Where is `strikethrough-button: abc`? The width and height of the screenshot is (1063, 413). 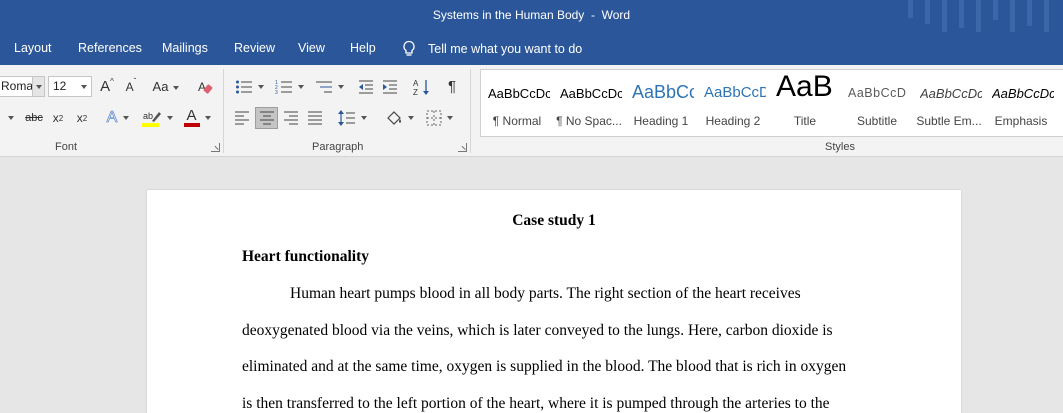 strikethrough-button: abc is located at coordinates (34, 118).